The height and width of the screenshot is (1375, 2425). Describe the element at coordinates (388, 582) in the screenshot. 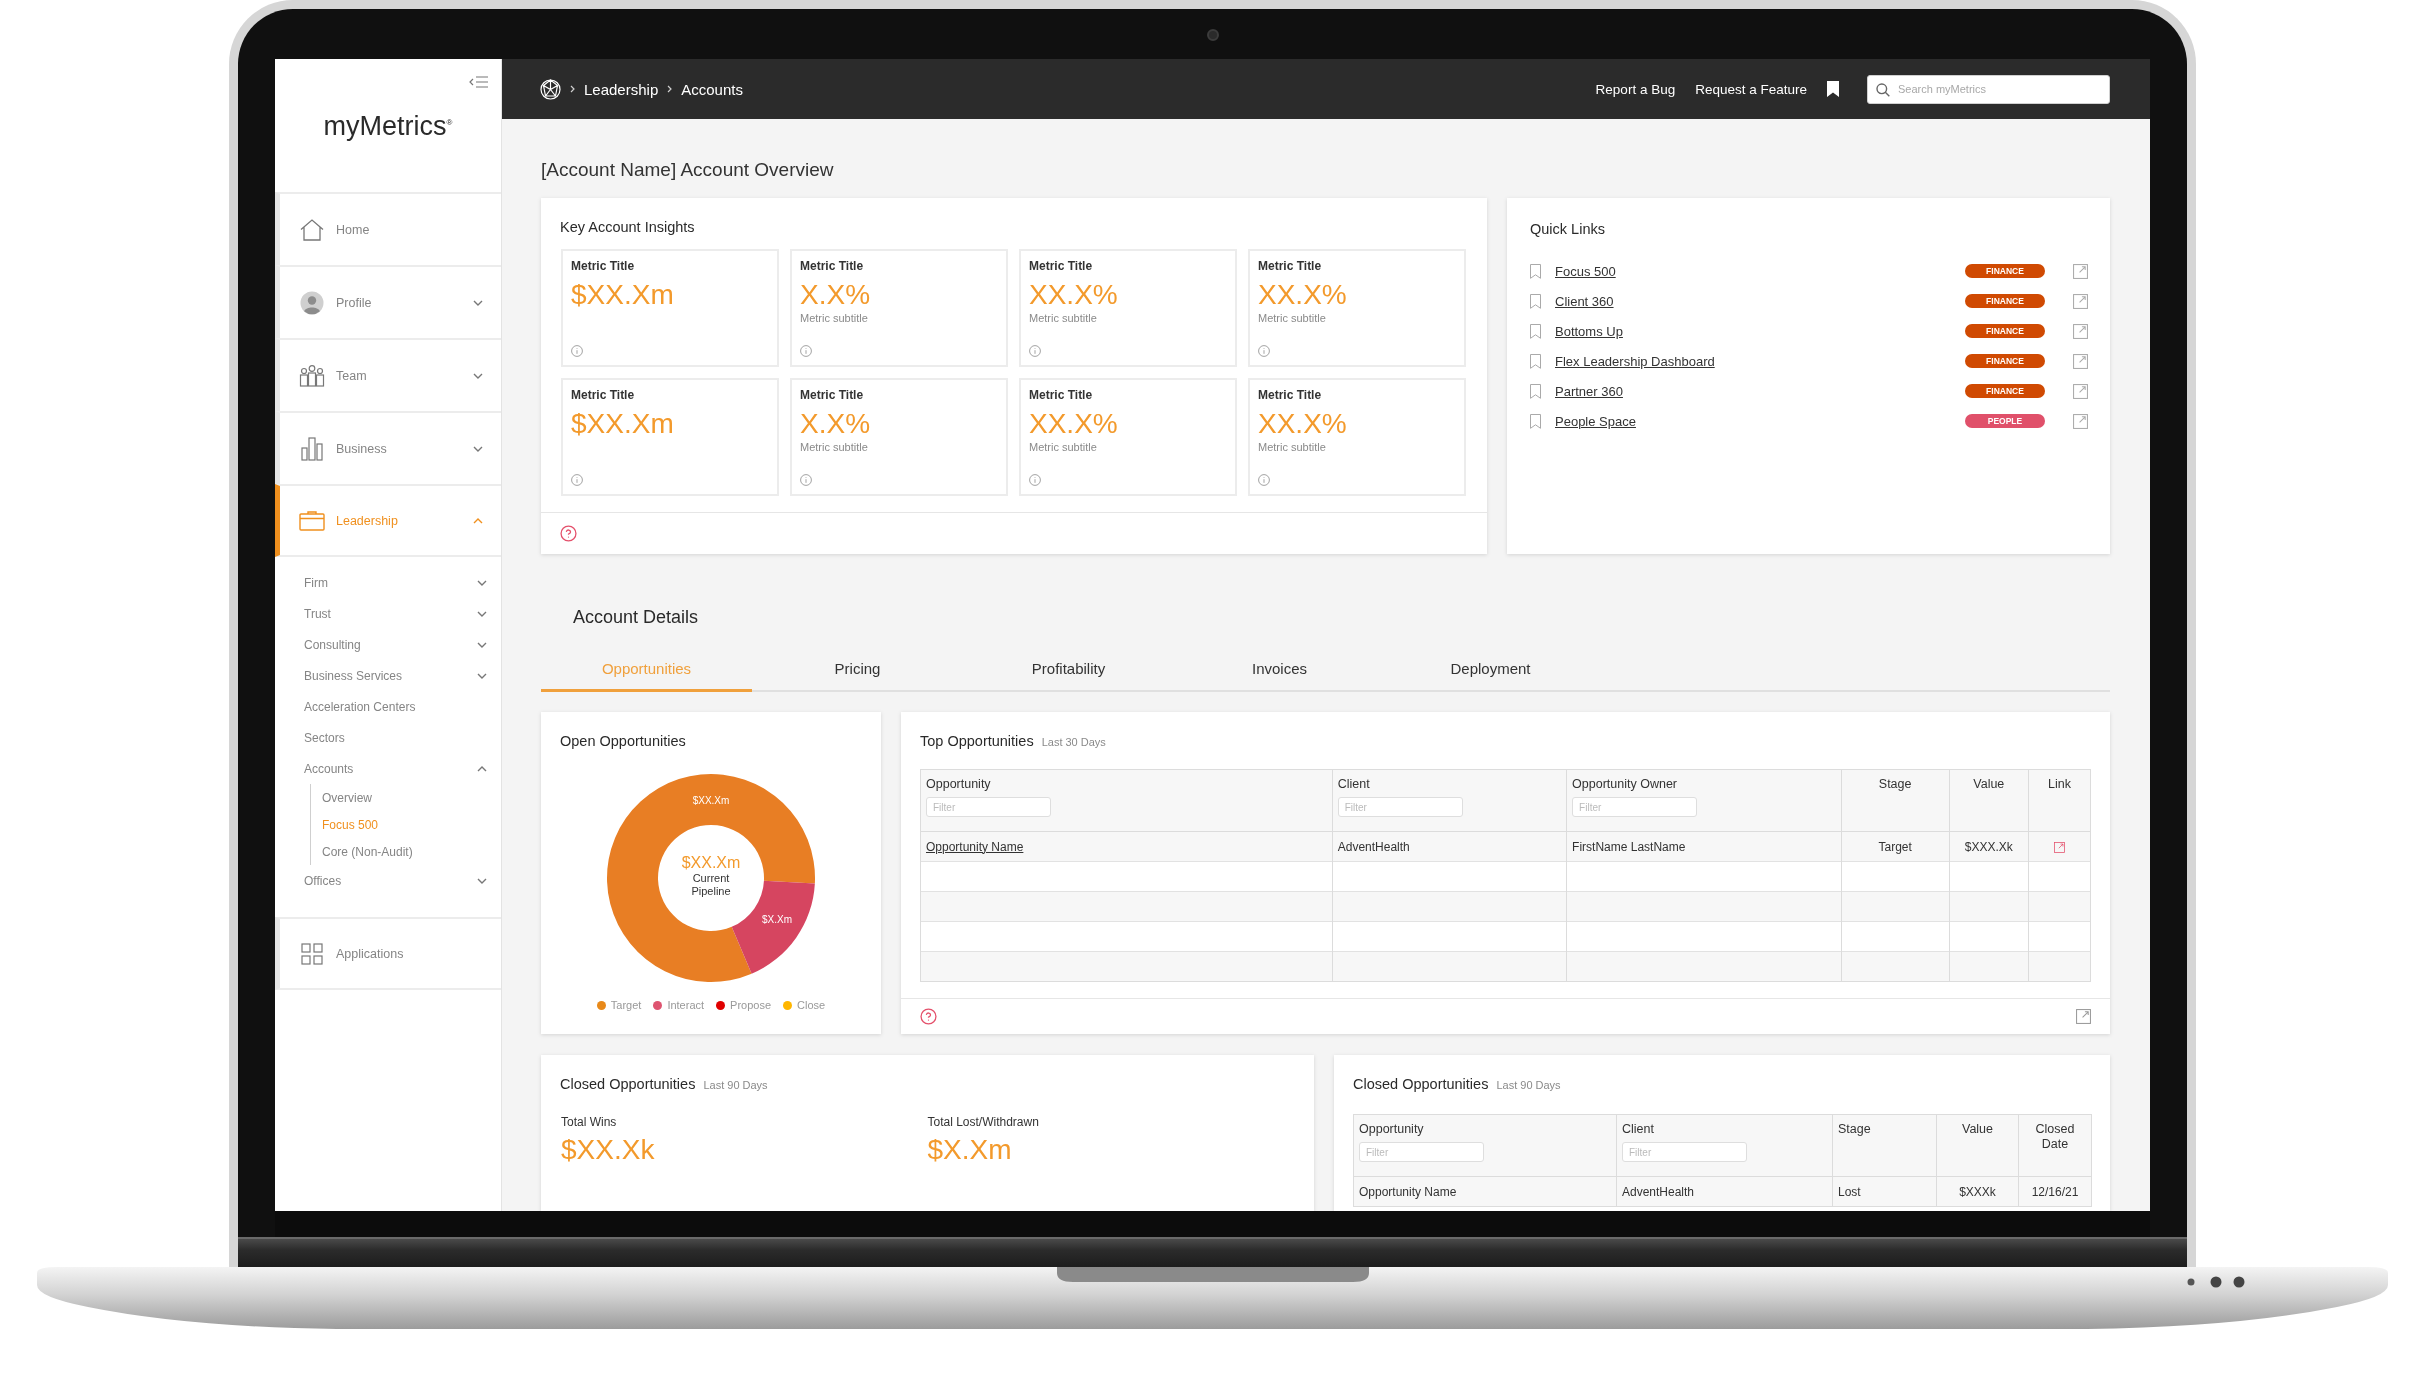

I see `subnav-item: Firm` at that location.